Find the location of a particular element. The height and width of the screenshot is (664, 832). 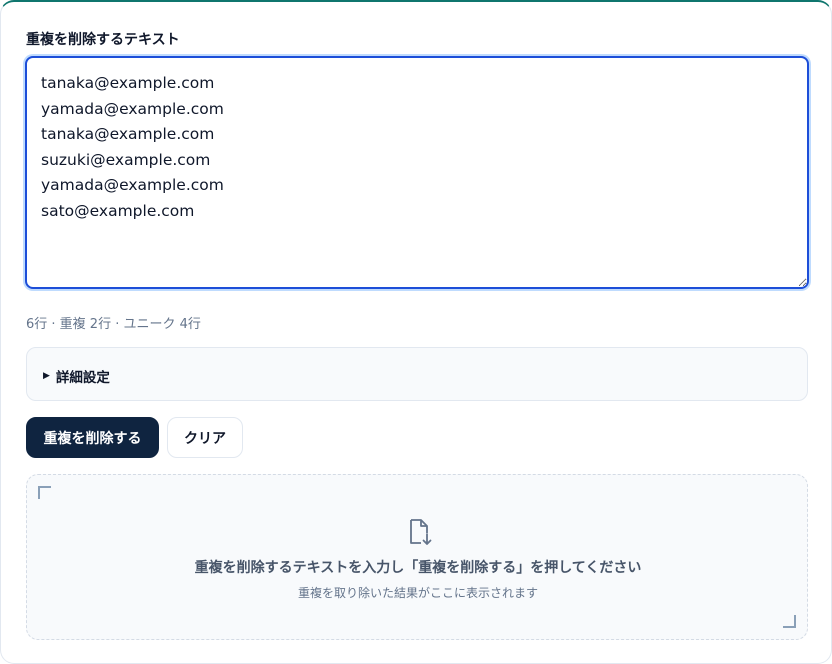

advanced-settings-label: 詳細設定 is located at coordinates (82, 378).